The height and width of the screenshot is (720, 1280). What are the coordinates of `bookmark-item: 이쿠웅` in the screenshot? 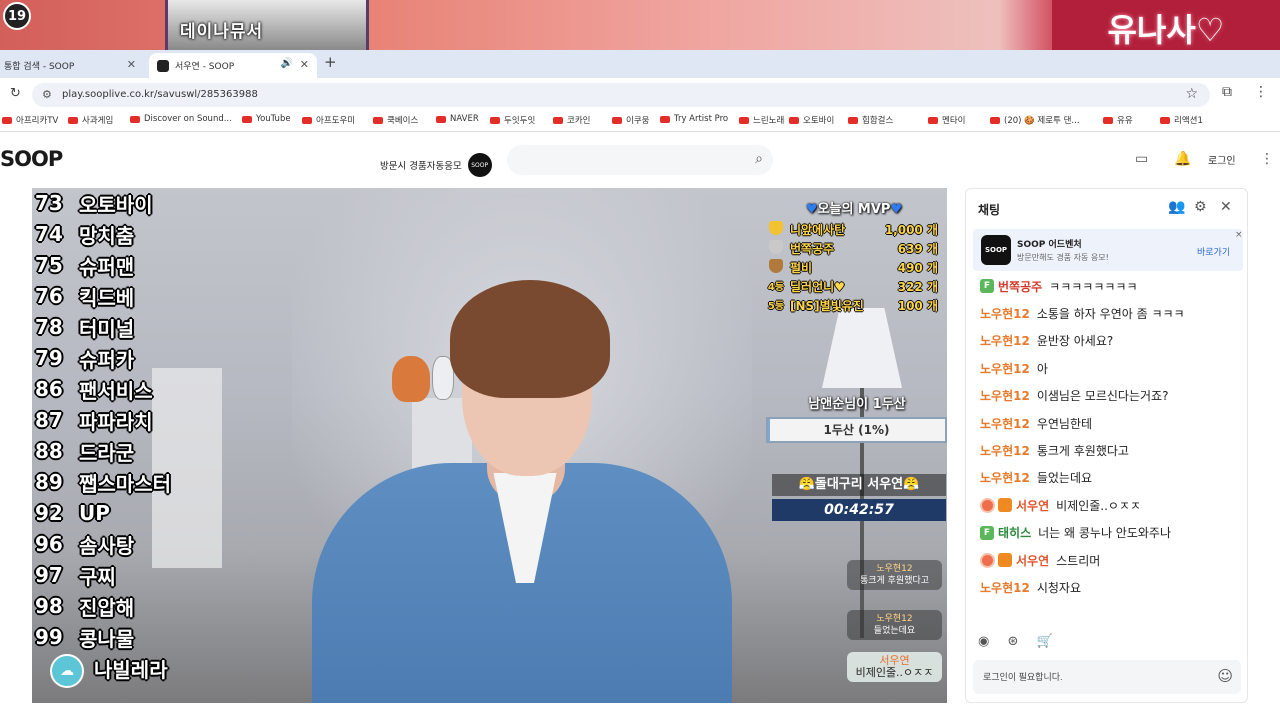 It's located at (630, 120).